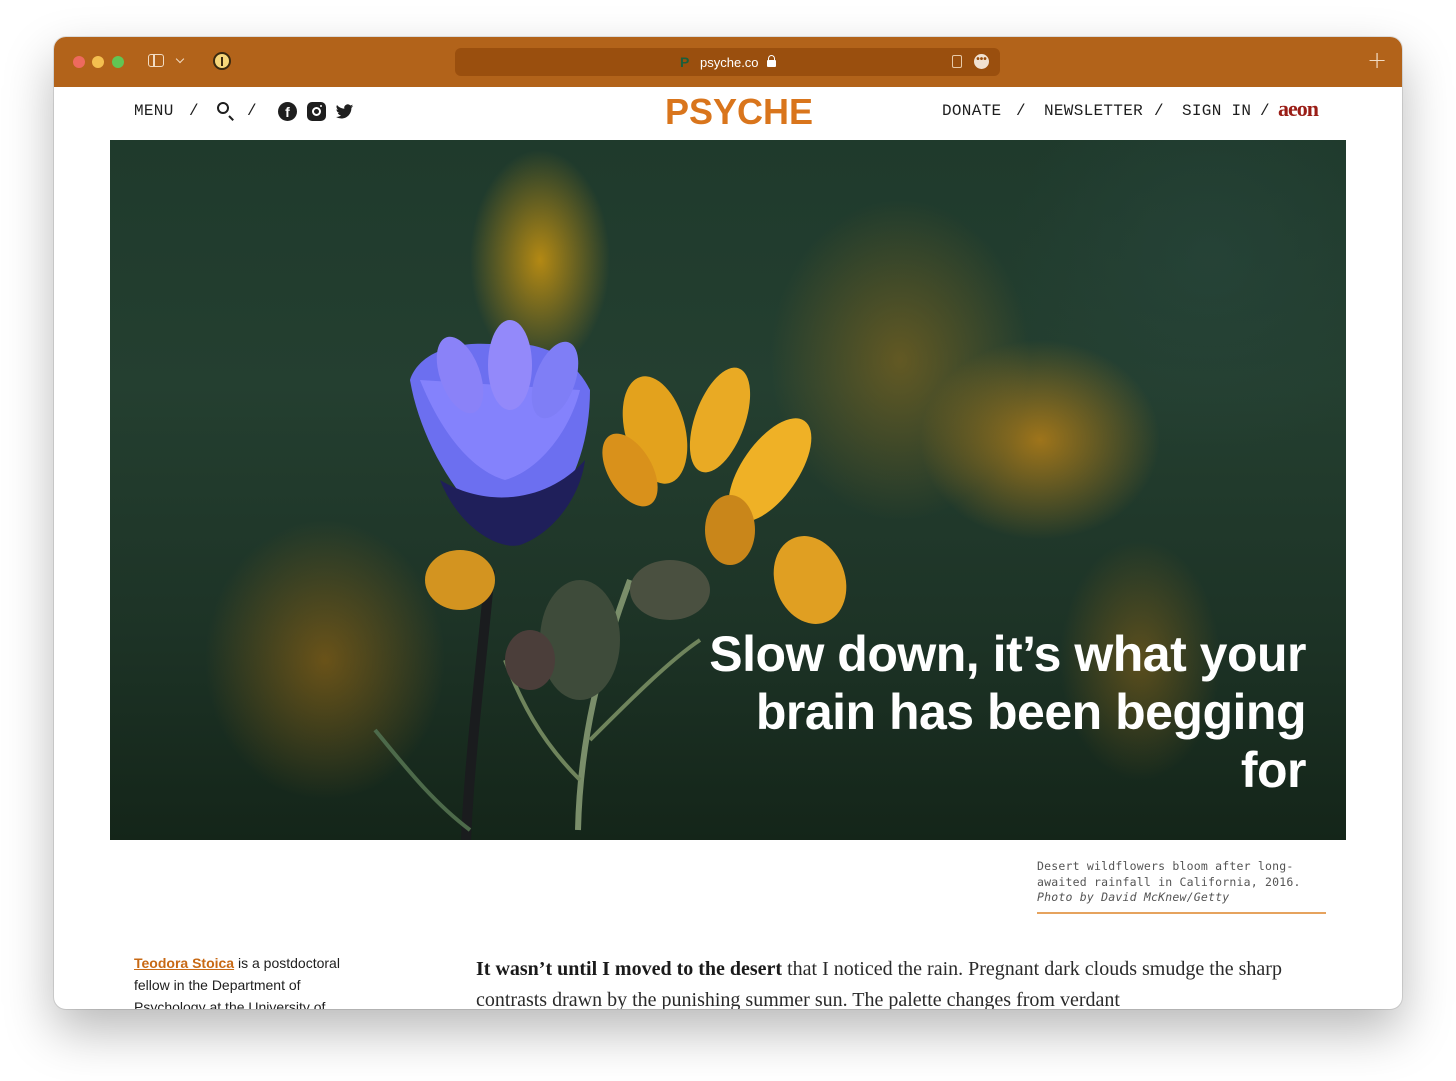 This screenshot has height=1081, width=1456. What do you see at coordinates (79, 62) in the screenshot?
I see `close-window-button` at bounding box center [79, 62].